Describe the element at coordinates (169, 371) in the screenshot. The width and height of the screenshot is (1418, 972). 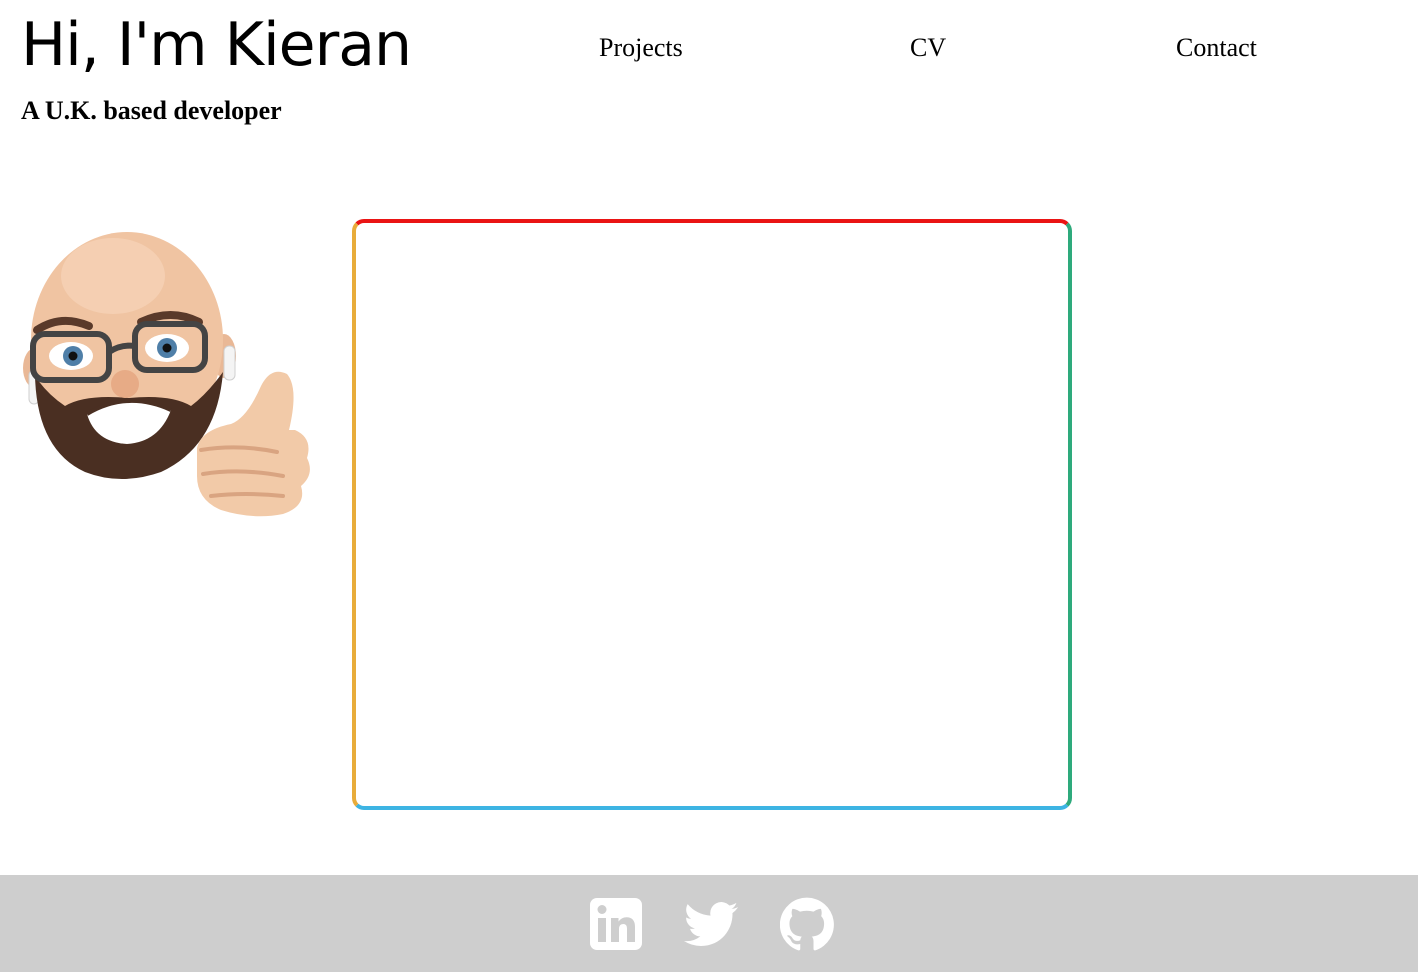
I see `avatar-image` at that location.